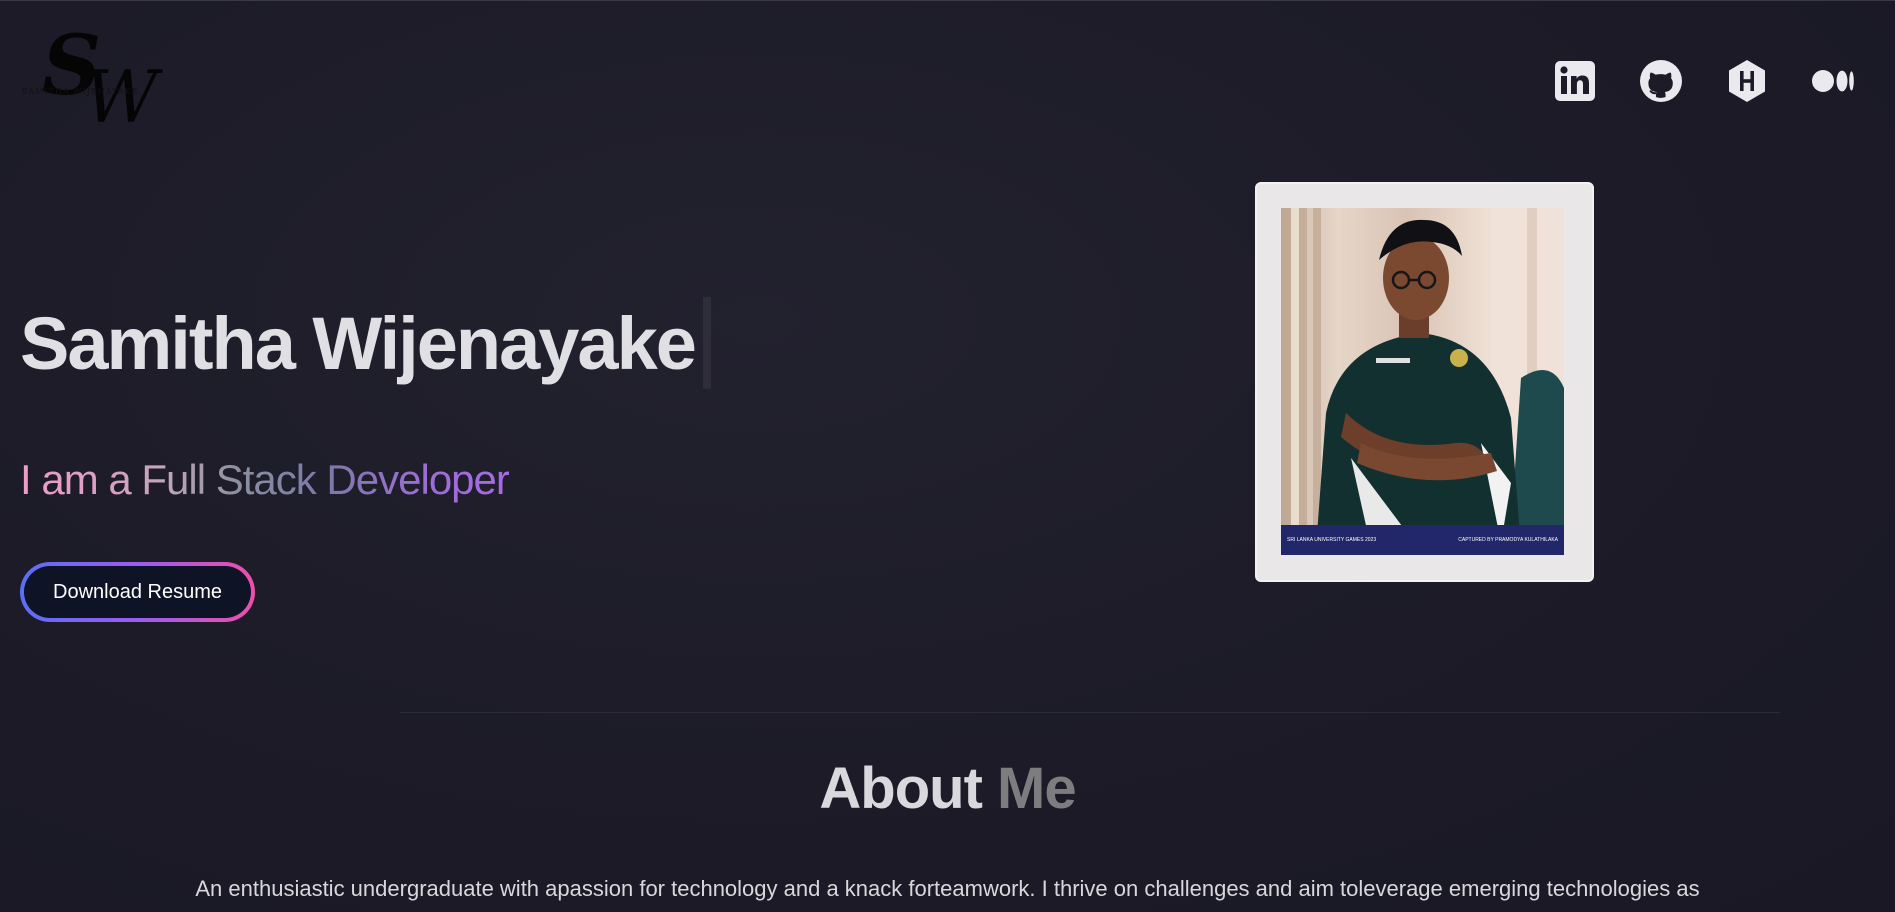  I want to click on hashnode-icon, so click(1747, 81).